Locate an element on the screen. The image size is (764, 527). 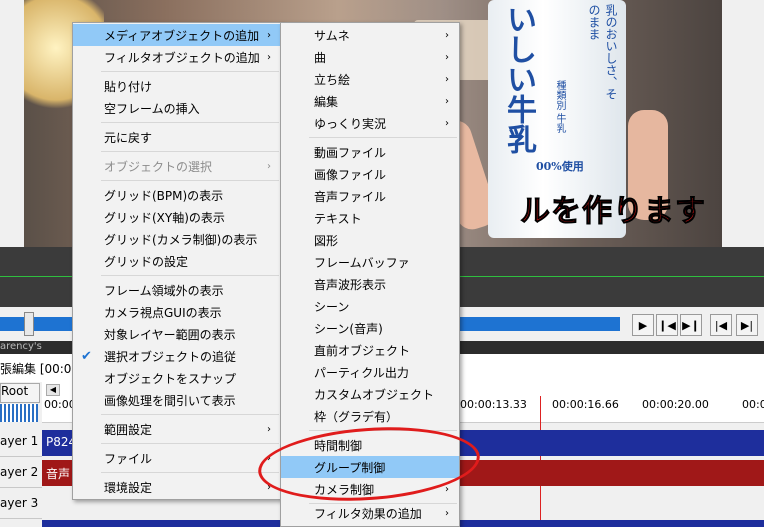
menu-item-follow-selected: ✔ 選択オブジェクトの追従 is located at coordinates (177, 356).